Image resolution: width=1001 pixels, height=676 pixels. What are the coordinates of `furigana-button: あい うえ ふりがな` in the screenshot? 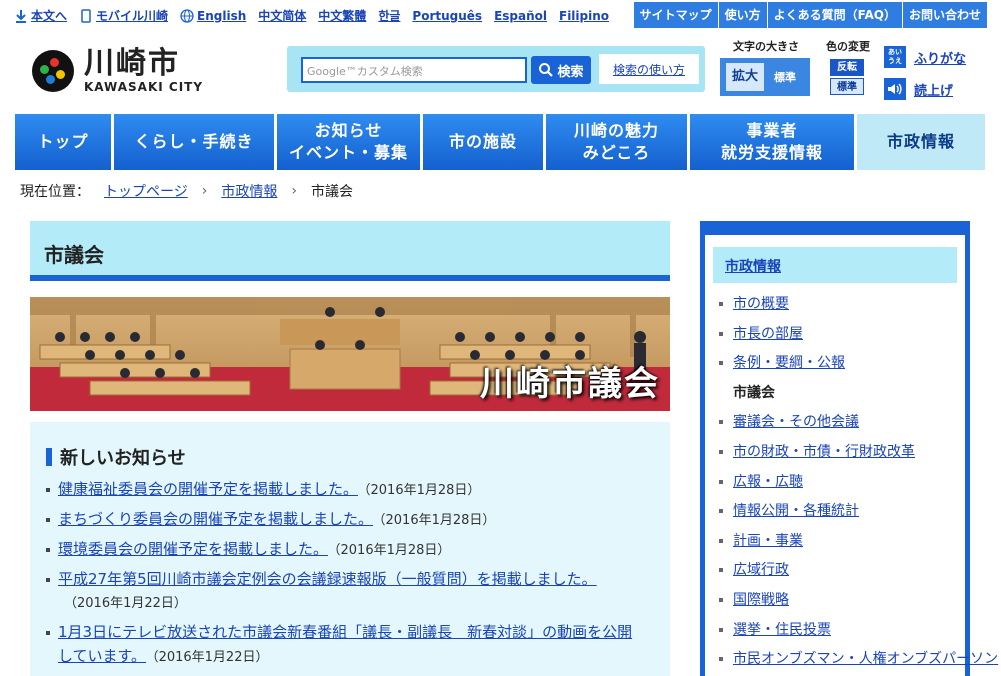 It's located at (925, 57).